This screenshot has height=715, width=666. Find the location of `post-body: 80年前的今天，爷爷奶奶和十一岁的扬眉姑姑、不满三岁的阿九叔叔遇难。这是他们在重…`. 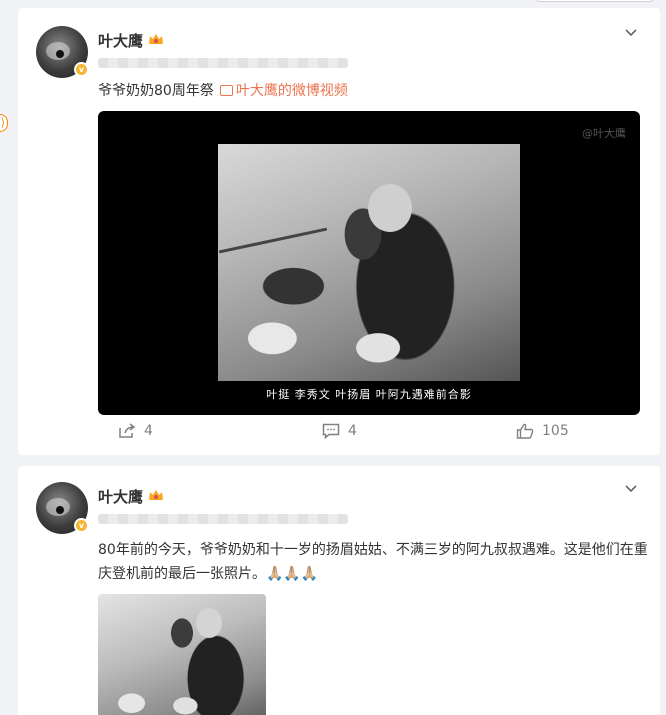

post-body: 80年前的今天，爷爷奶奶和十一岁的扬眉姑姑、不满三岁的阿九叔叔遇难。这是他们在重… is located at coordinates (373, 562).